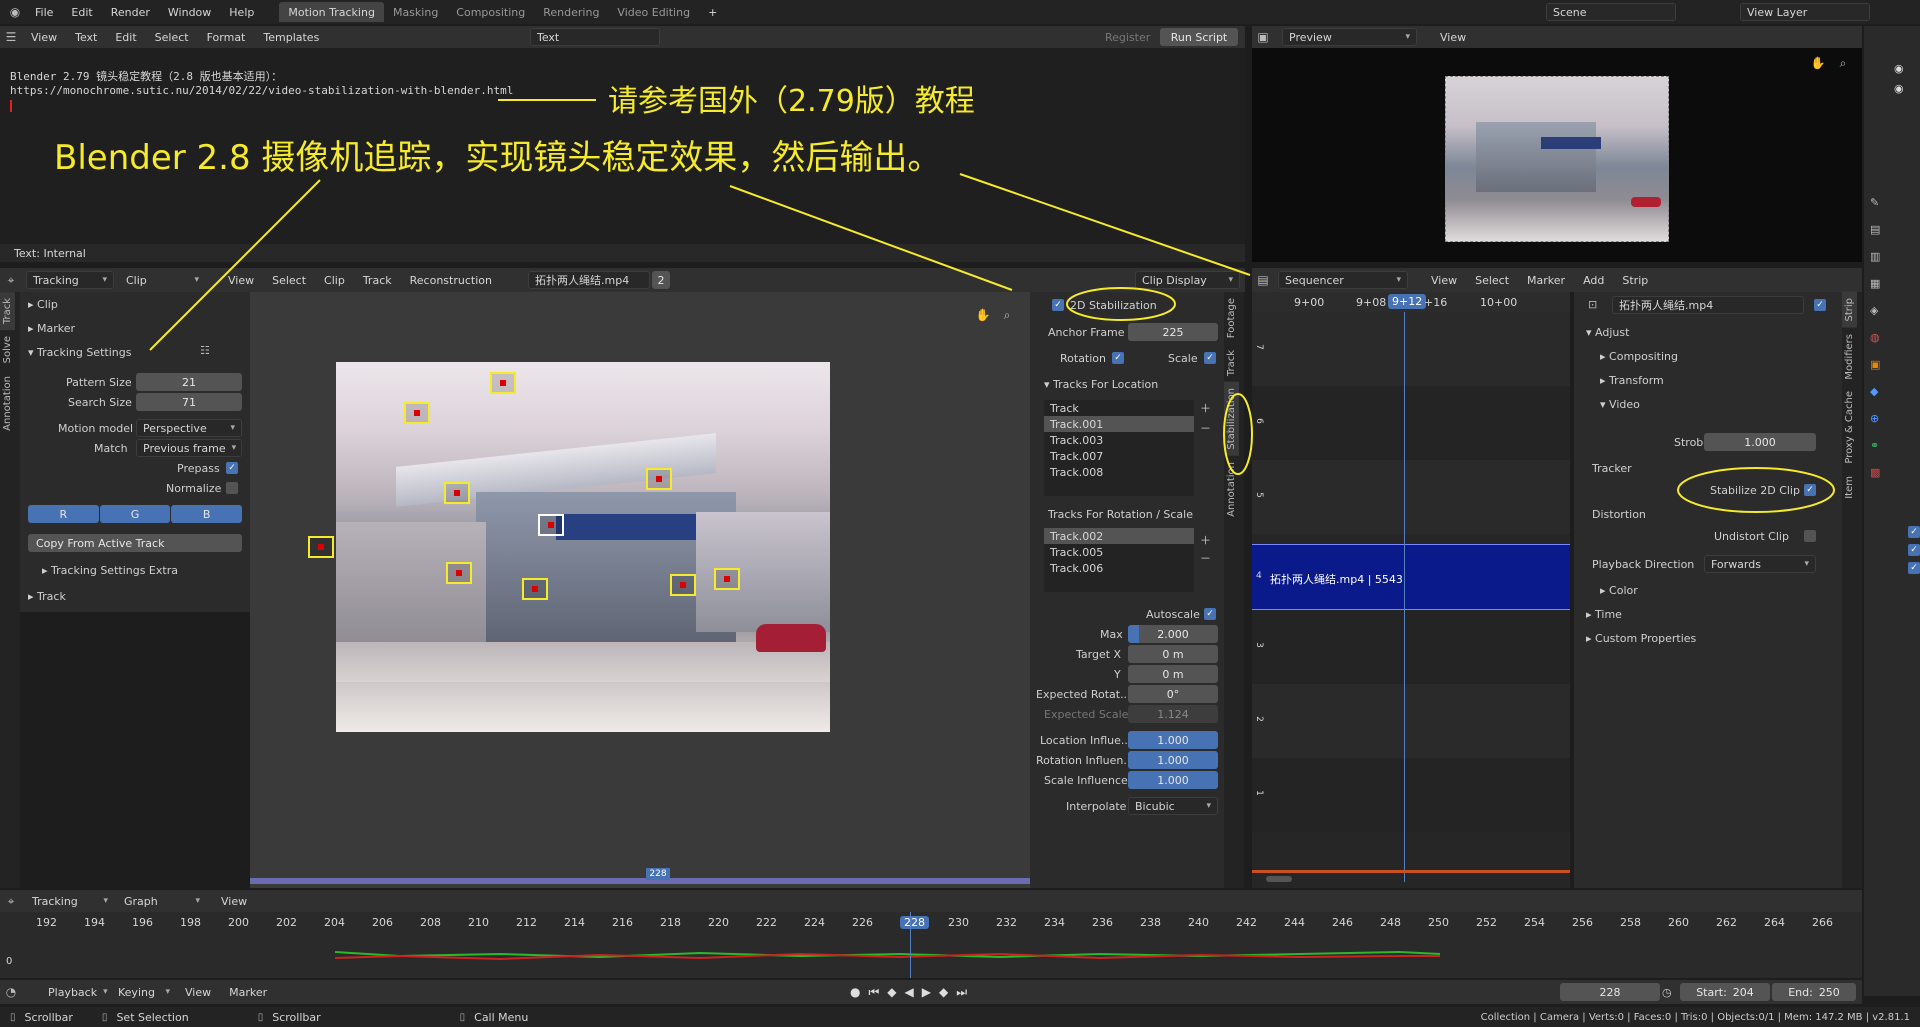  I want to click on seq-h-scrollbar, so click(1279, 879).